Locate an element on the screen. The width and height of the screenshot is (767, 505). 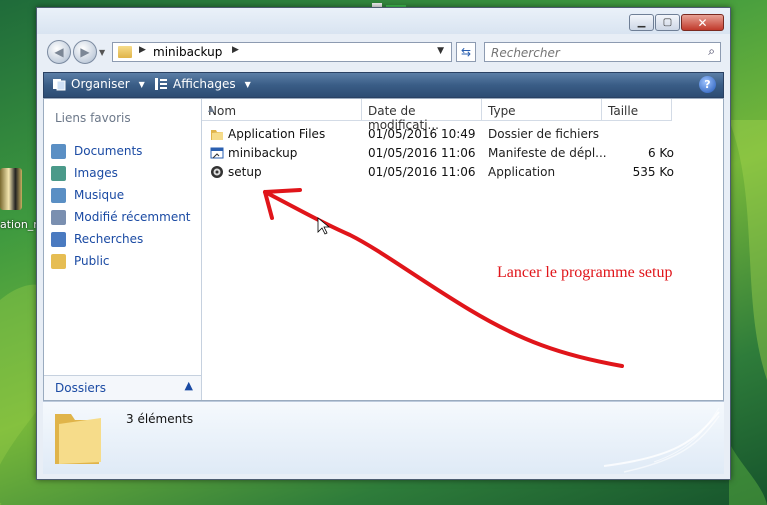
annotation-text: Lancer le programme setup is located at coordinates (585, 272).